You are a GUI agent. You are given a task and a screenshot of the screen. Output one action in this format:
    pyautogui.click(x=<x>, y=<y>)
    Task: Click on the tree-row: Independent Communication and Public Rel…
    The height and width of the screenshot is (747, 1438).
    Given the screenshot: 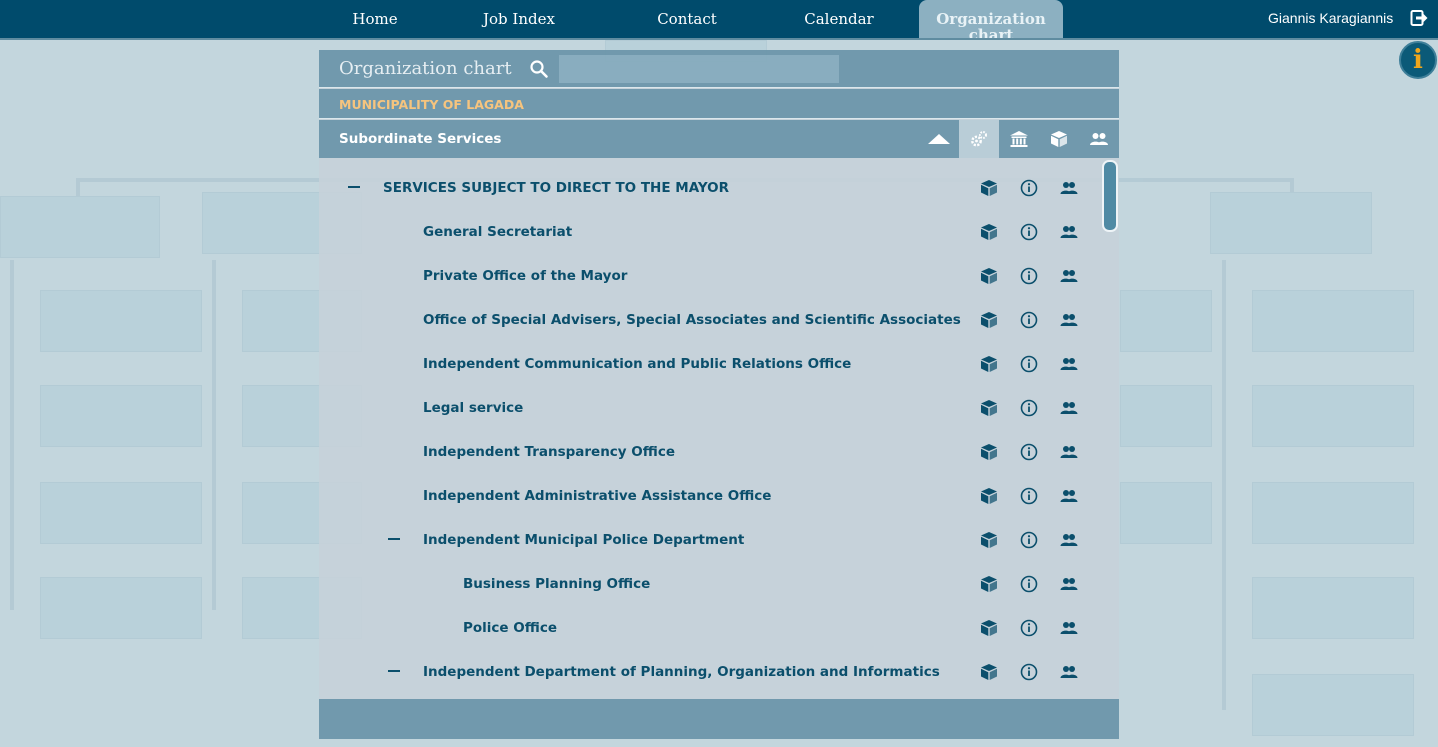 What is the action you would take?
    pyautogui.click(x=709, y=364)
    